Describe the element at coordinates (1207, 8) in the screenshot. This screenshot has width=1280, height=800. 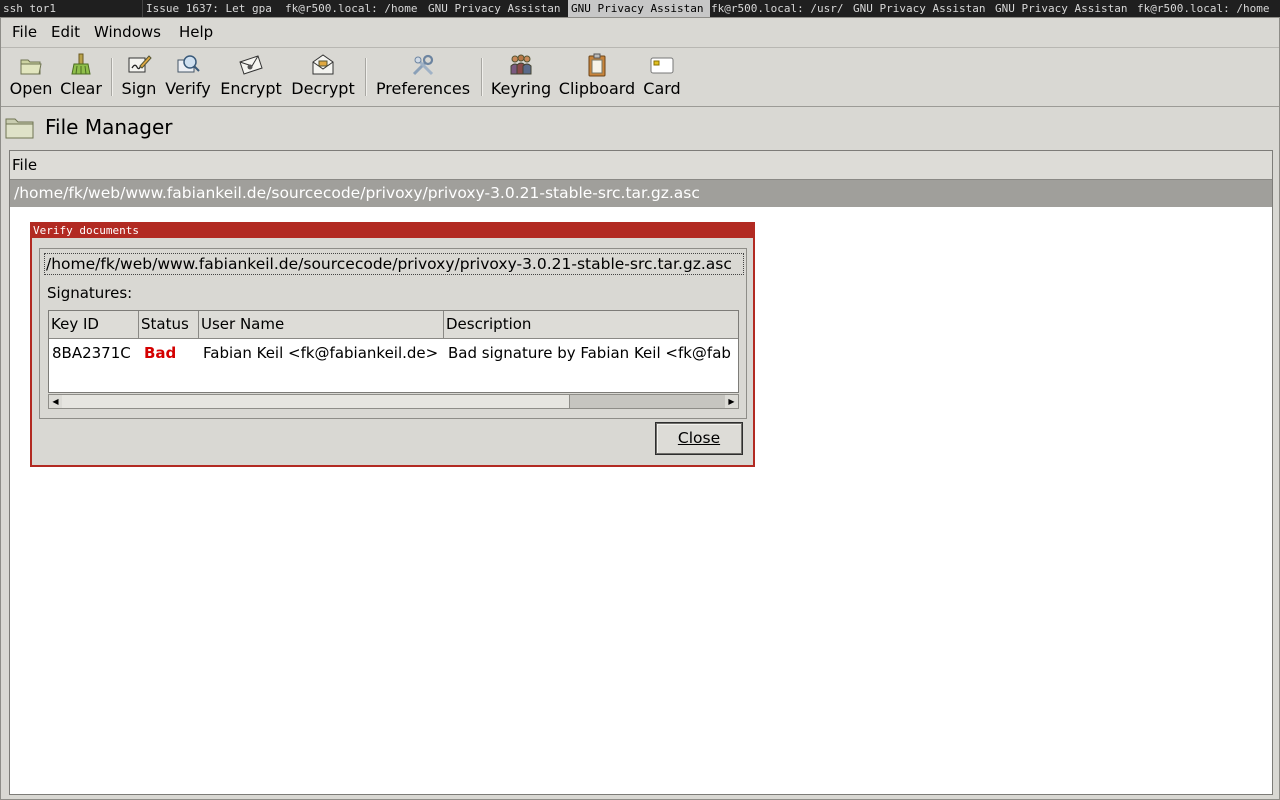
I see `task-terminal-home-2: fk@r500.local: /home` at that location.